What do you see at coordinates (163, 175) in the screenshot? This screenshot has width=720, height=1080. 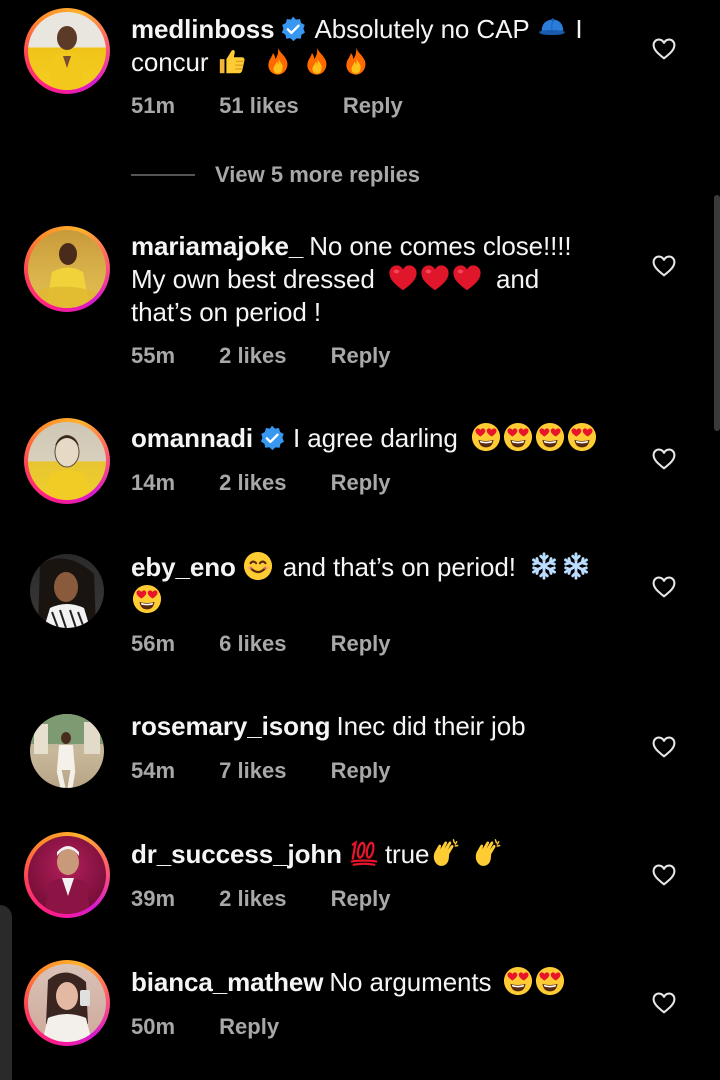 I see `divider` at bounding box center [163, 175].